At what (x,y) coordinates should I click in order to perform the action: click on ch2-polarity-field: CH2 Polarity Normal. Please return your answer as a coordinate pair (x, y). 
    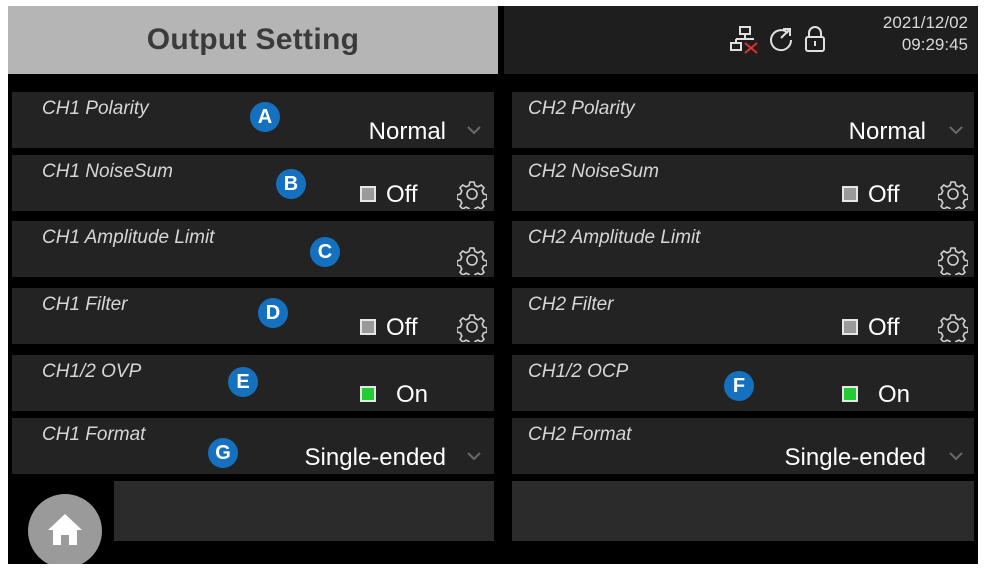
    Looking at the image, I should click on (743, 120).